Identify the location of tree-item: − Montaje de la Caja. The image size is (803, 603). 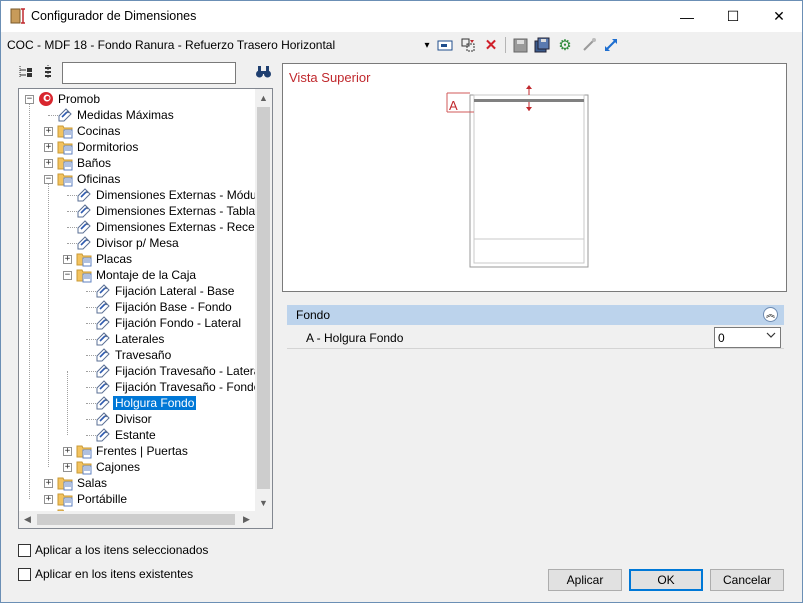
(137, 275).